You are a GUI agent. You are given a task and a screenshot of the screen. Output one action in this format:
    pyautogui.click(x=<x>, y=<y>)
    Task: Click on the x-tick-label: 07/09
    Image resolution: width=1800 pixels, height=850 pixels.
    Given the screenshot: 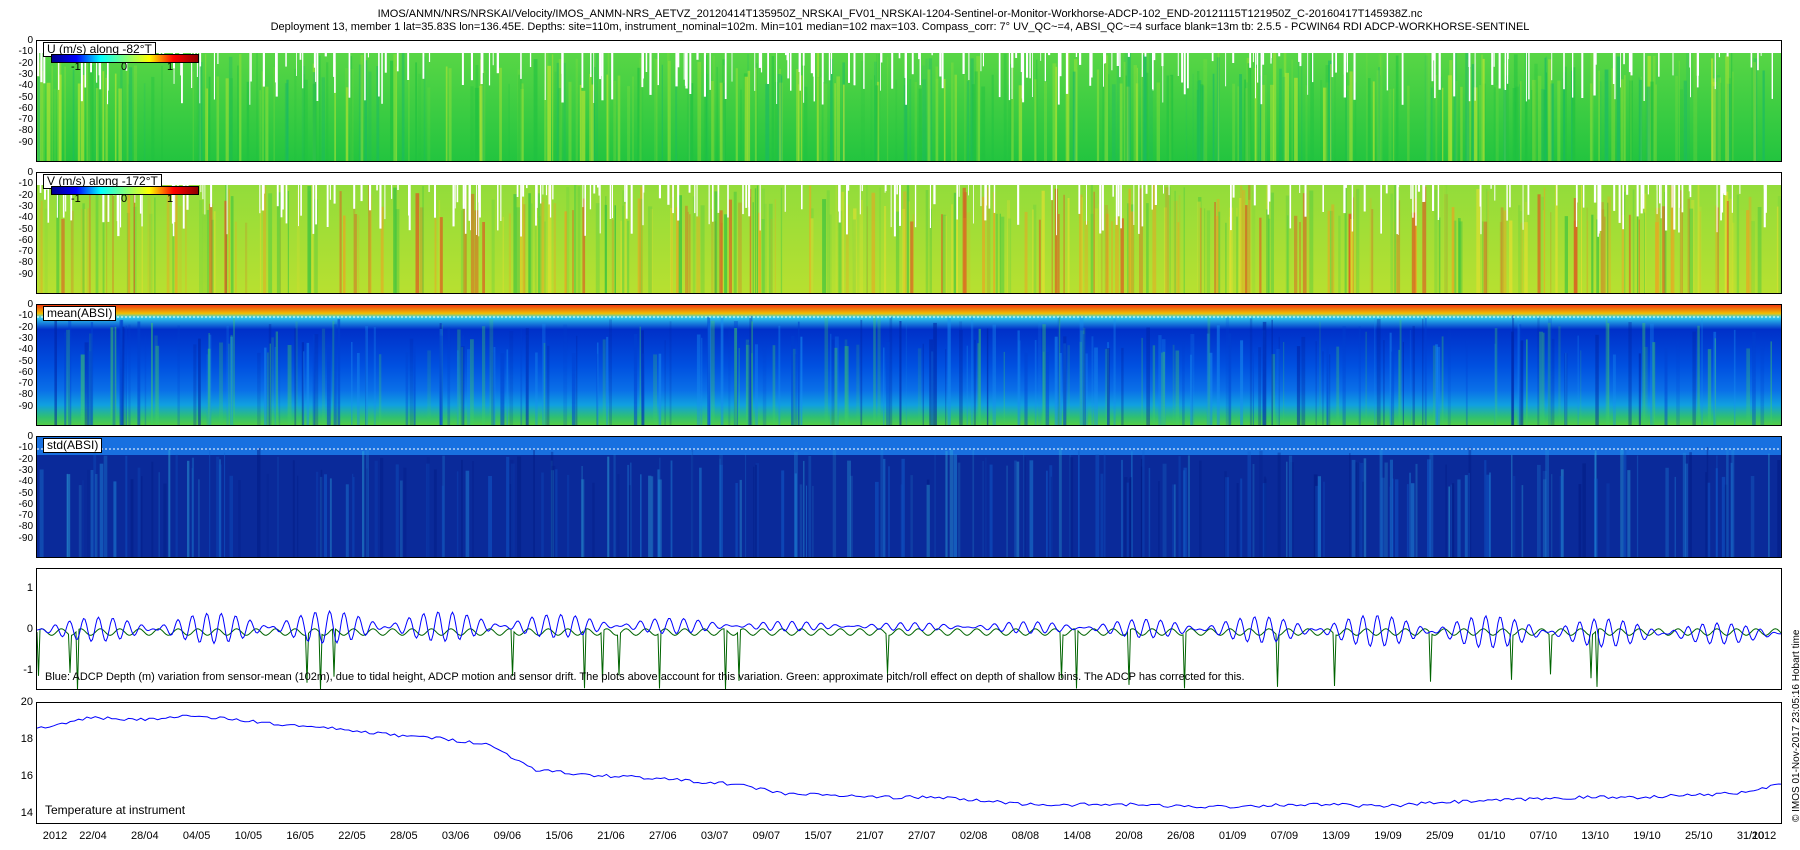 What is the action you would take?
    pyautogui.click(x=1284, y=836)
    